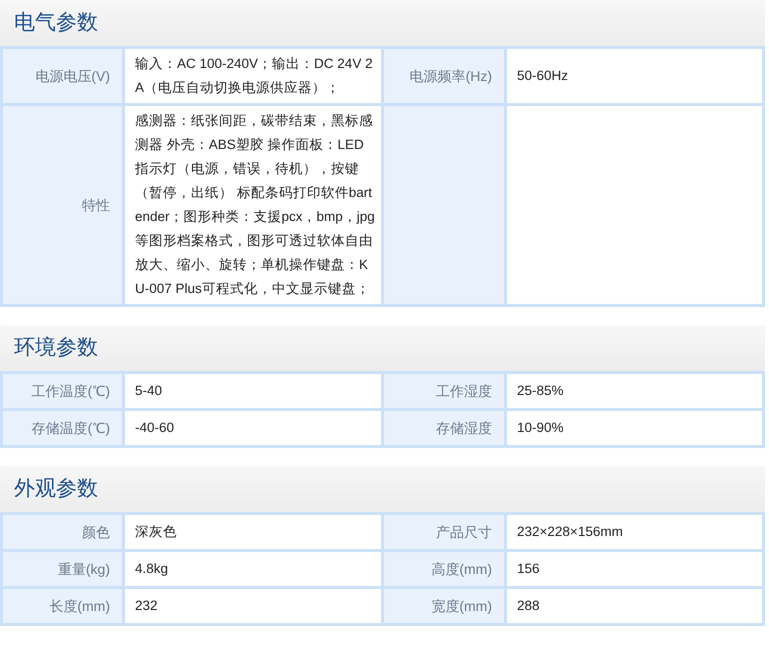  What do you see at coordinates (154, 428) in the screenshot?
I see `spec-value: -40-60` at bounding box center [154, 428].